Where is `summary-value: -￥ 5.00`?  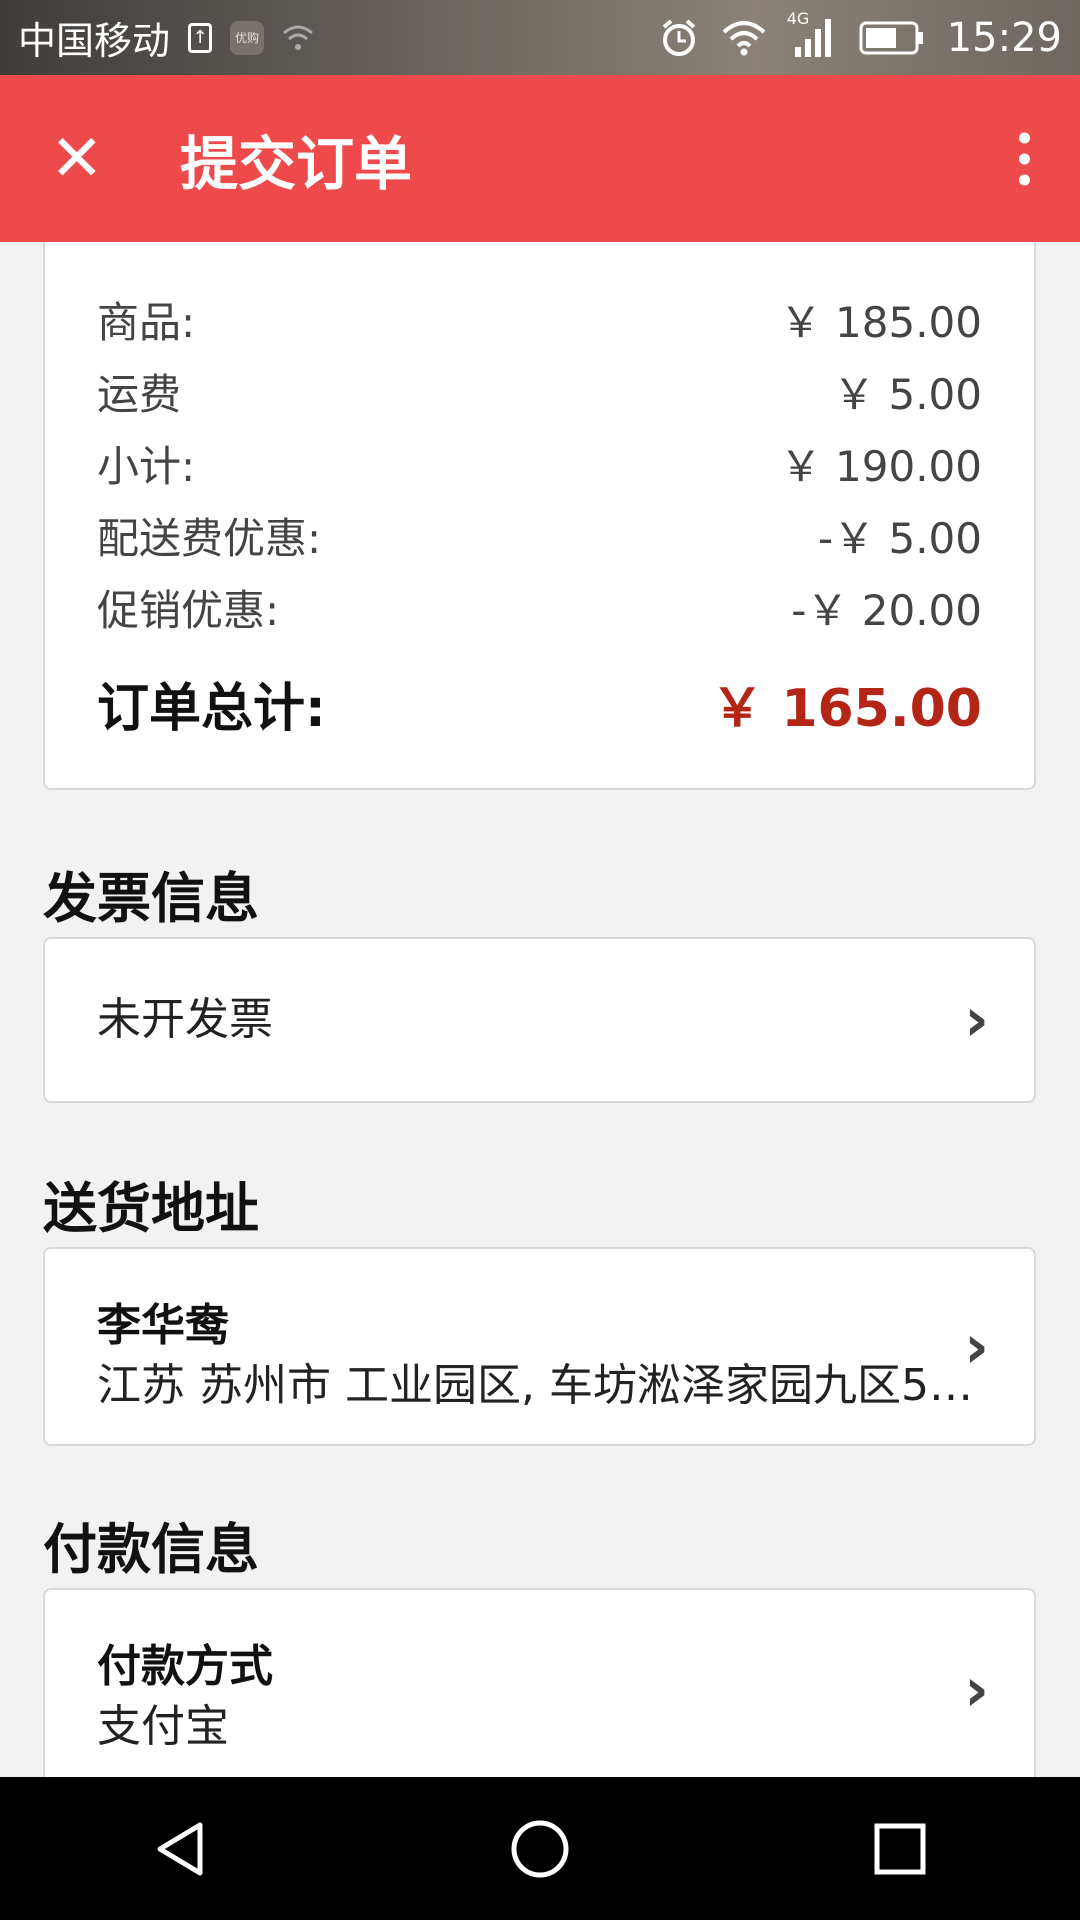
summary-value: -￥ 5.00 is located at coordinates (899, 538).